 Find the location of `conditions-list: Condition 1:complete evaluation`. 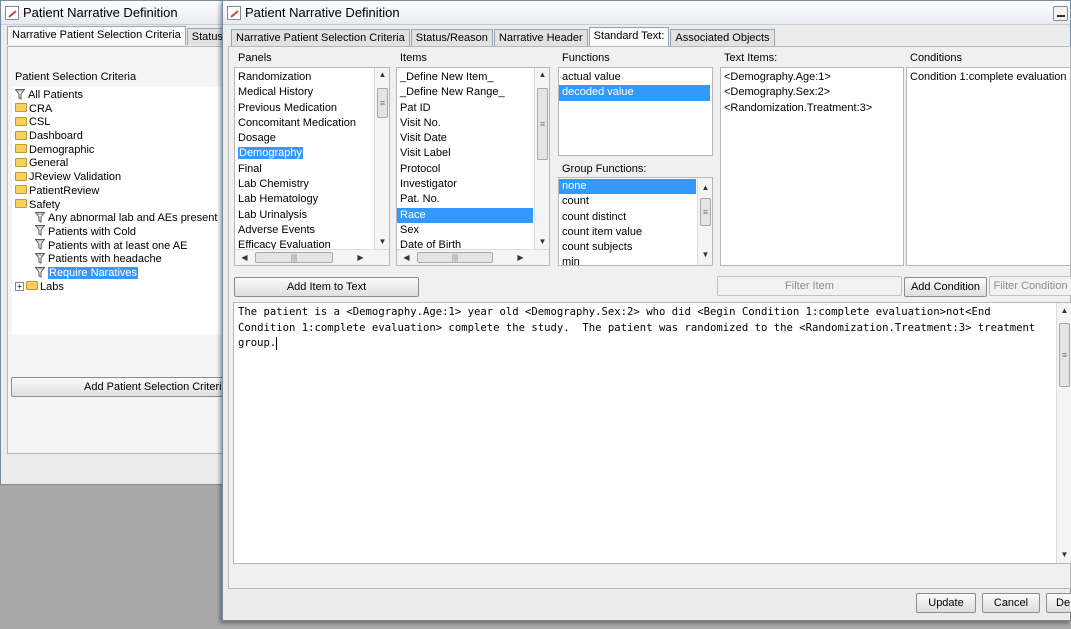

conditions-list: Condition 1:complete evaluation is located at coordinates (988, 166).